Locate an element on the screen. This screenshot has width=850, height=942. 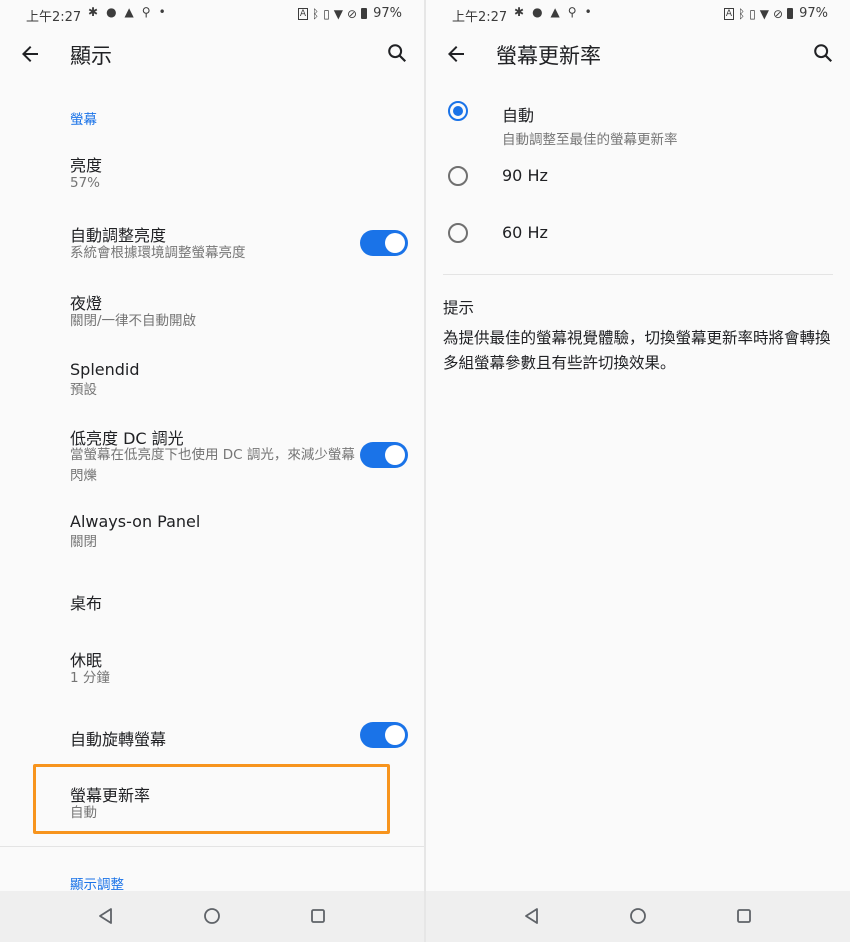
highlight-box is located at coordinates (211, 799).